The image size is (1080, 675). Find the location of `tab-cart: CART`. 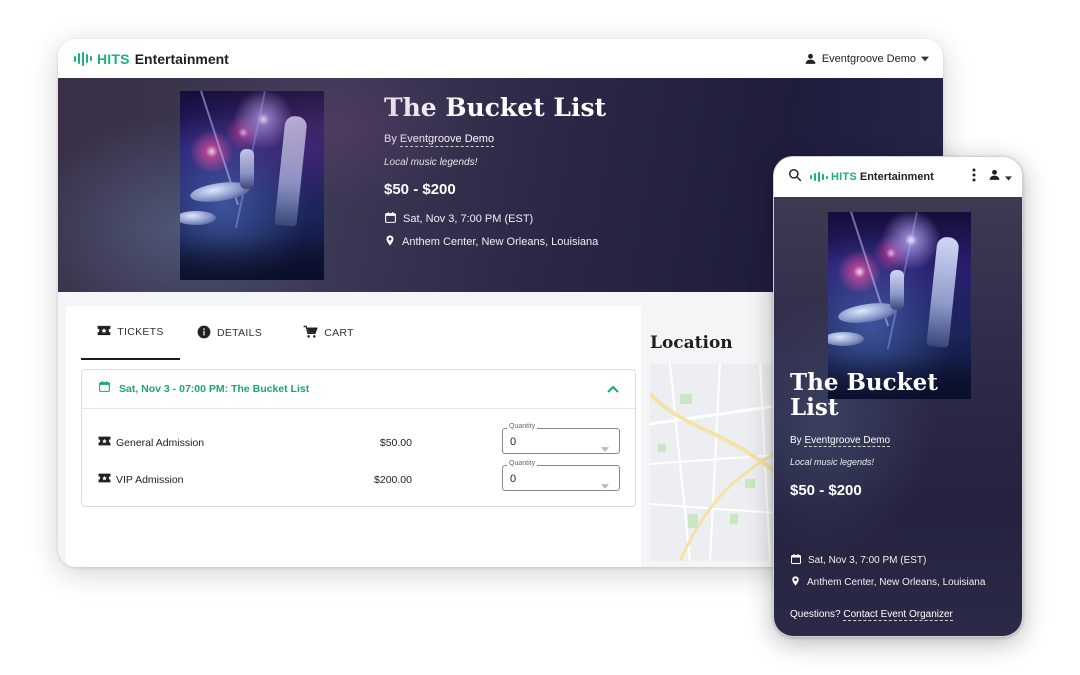

tab-cart: CART is located at coordinates (328, 333).